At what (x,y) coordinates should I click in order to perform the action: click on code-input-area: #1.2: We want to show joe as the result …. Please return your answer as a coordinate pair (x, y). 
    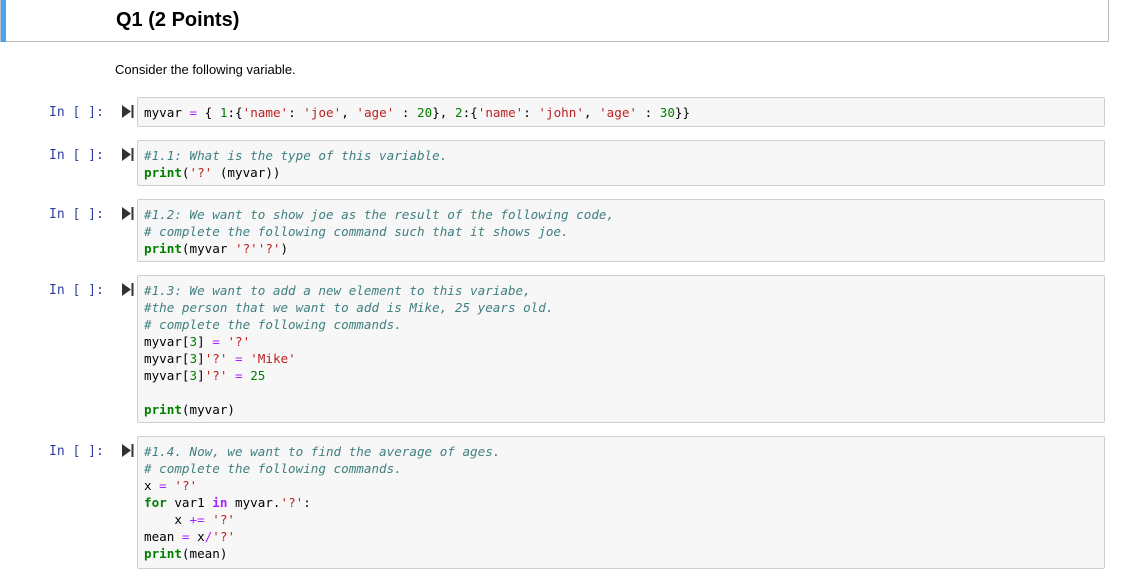
    Looking at the image, I should click on (621, 230).